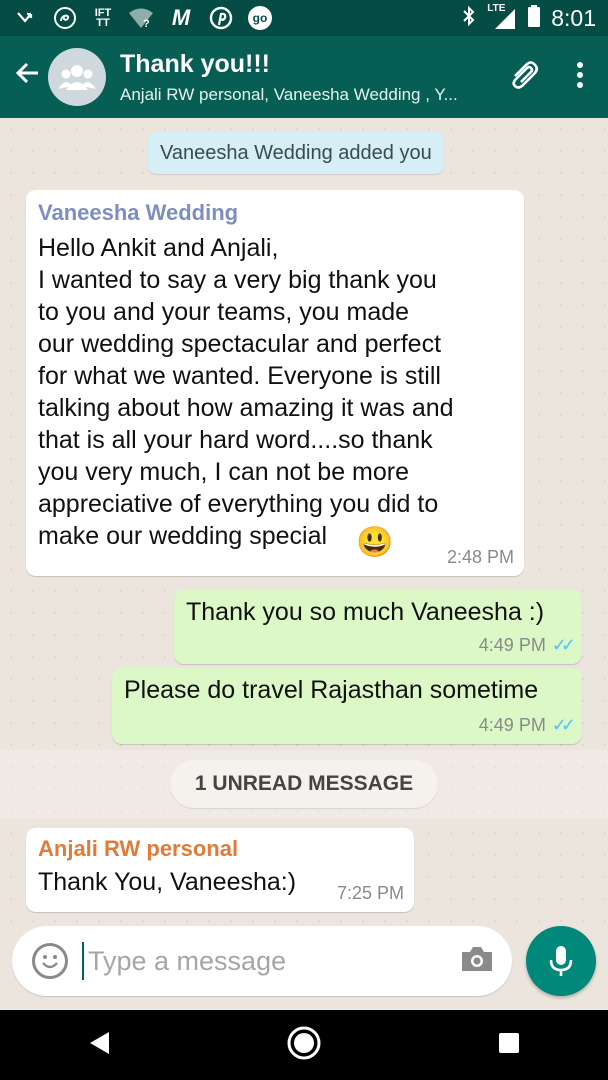 This screenshot has height=1080, width=608. I want to click on unread-message-badge: 1 UNREAD MESSAGE, so click(304, 784).